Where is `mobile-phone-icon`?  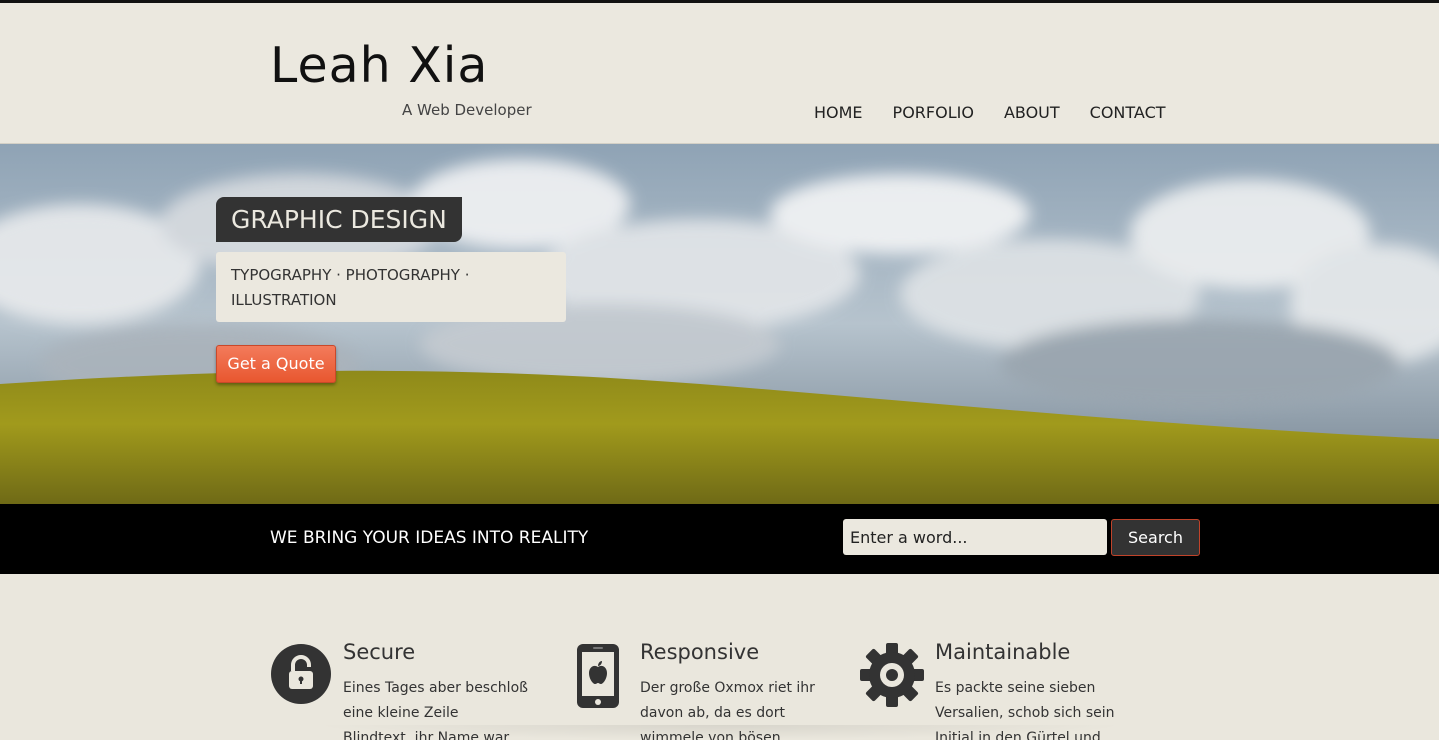 mobile-phone-icon is located at coordinates (598, 678).